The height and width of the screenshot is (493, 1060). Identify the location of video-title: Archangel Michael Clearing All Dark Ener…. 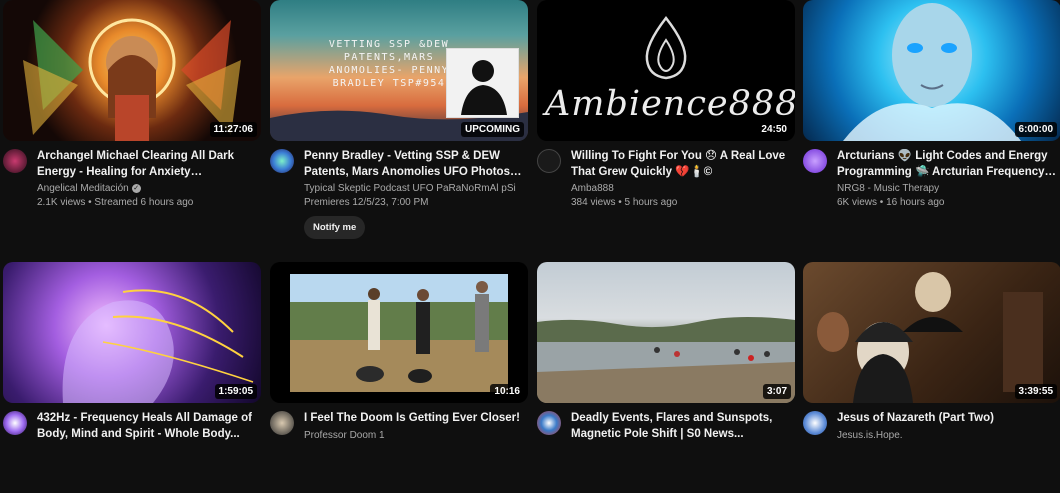
(147, 164).